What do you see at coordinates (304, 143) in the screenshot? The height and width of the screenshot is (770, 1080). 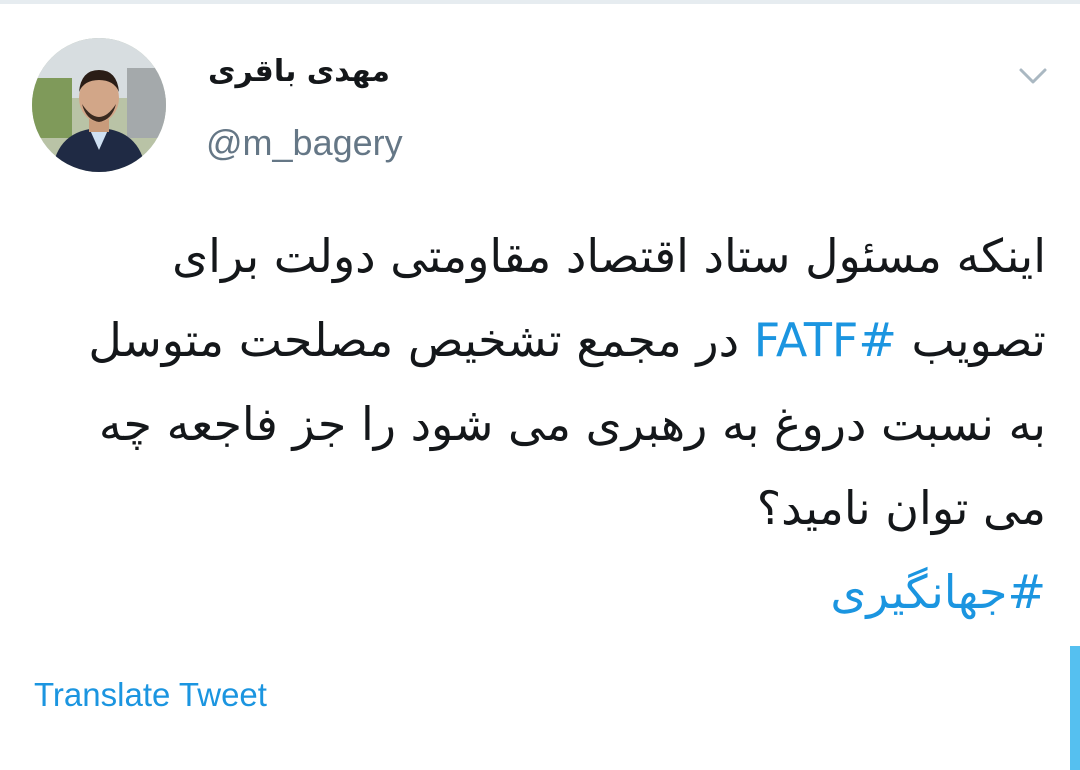 I see `author-handle: @m_bagery` at bounding box center [304, 143].